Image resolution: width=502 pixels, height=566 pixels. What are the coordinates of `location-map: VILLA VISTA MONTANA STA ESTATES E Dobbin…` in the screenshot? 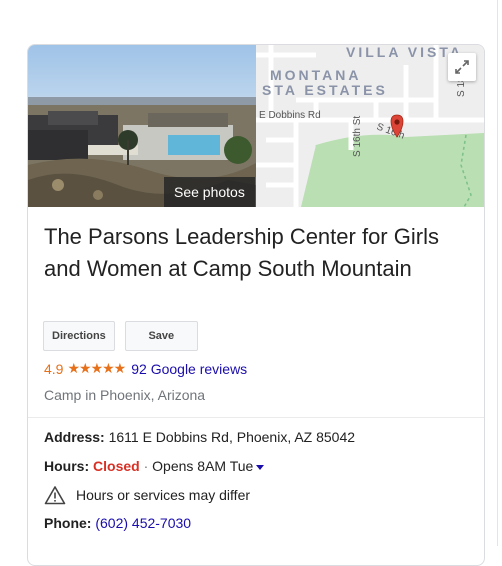 It's located at (370, 126).